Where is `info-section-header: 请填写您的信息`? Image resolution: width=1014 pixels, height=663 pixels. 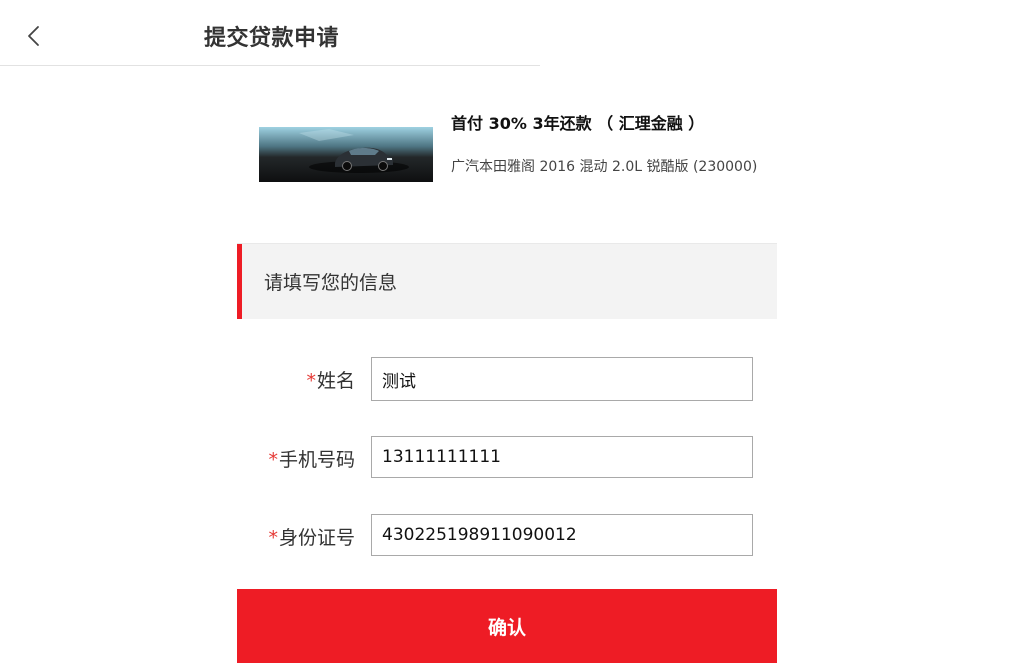 info-section-header: 请填写您的信息 is located at coordinates (507, 281).